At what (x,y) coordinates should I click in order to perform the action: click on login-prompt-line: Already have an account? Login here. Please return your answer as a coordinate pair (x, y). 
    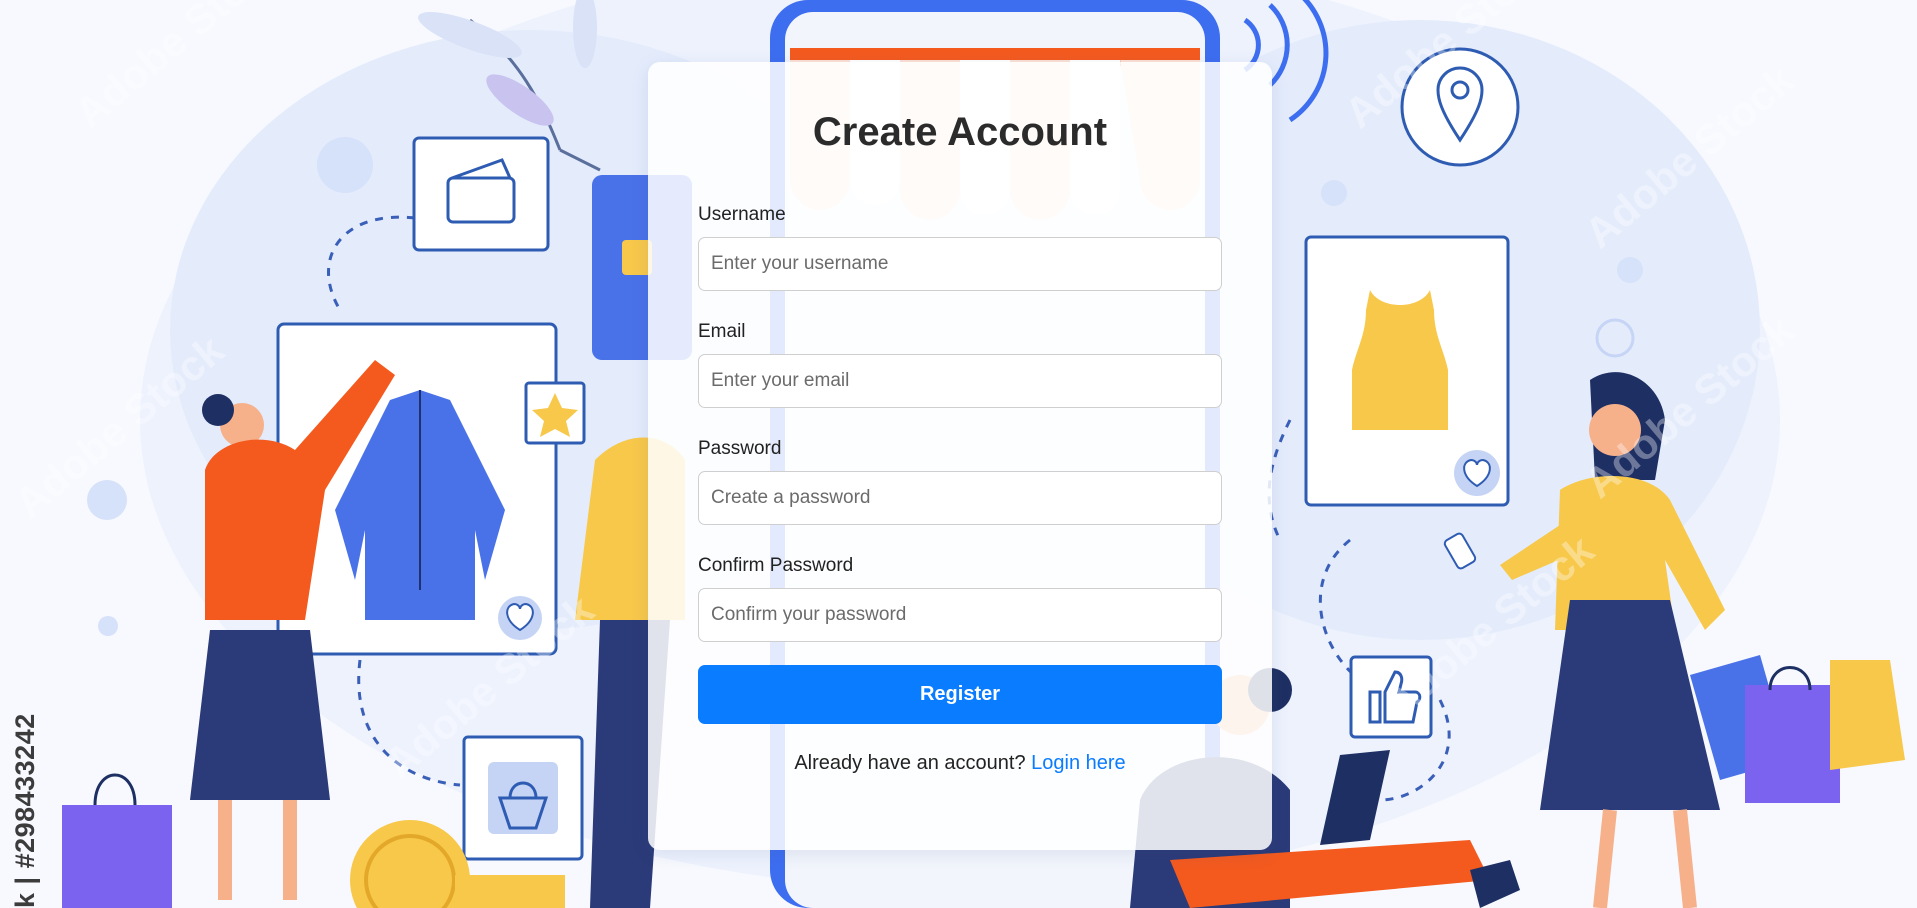
    Looking at the image, I should click on (960, 763).